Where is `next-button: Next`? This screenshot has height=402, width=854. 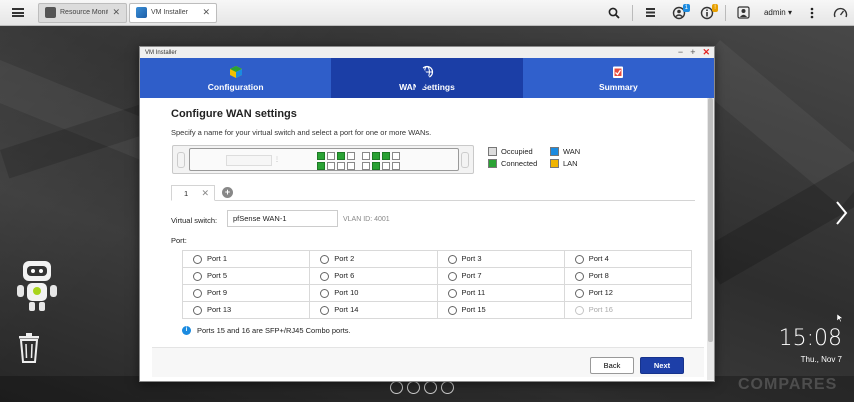
next-button: Next is located at coordinates (662, 365).